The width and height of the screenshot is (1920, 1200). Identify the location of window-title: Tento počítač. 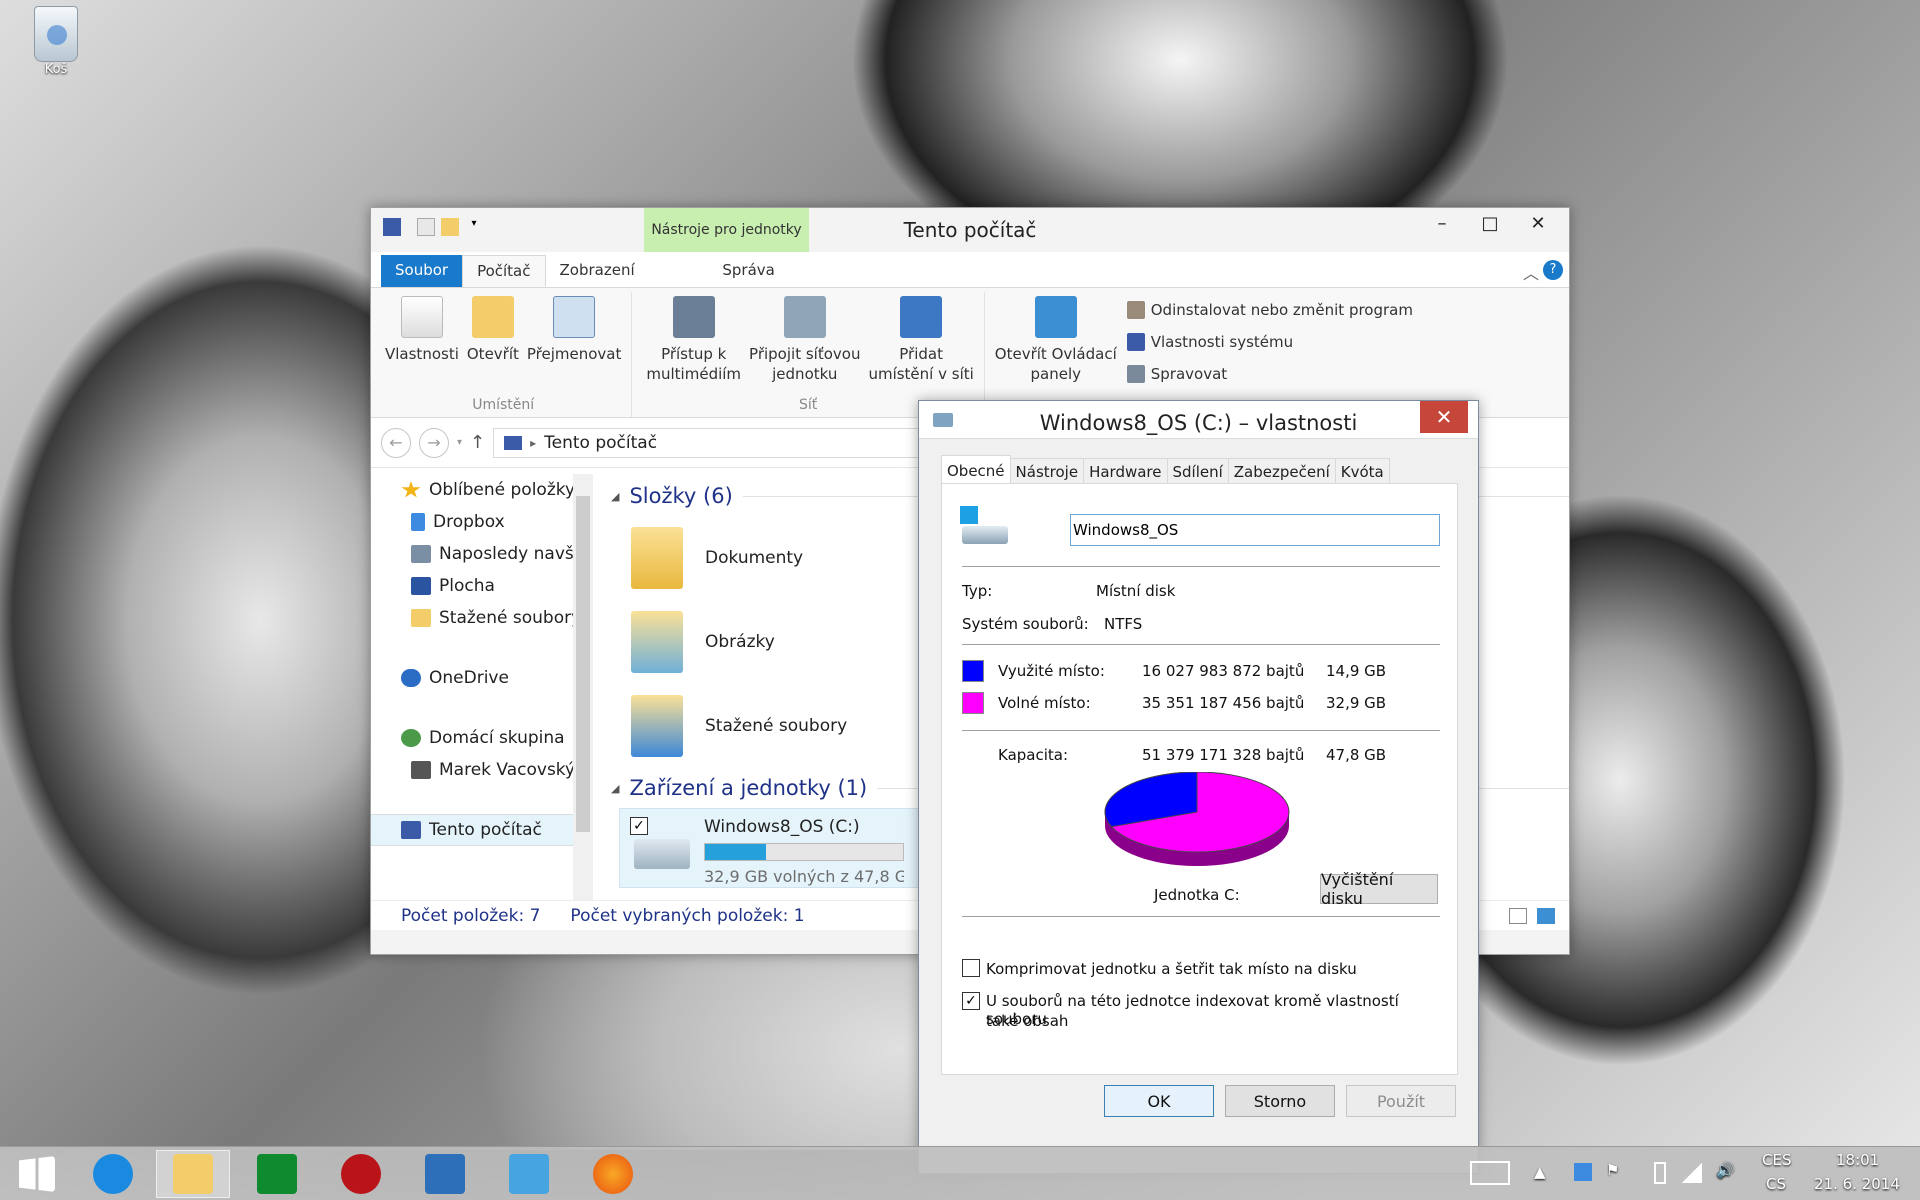
(970, 230).